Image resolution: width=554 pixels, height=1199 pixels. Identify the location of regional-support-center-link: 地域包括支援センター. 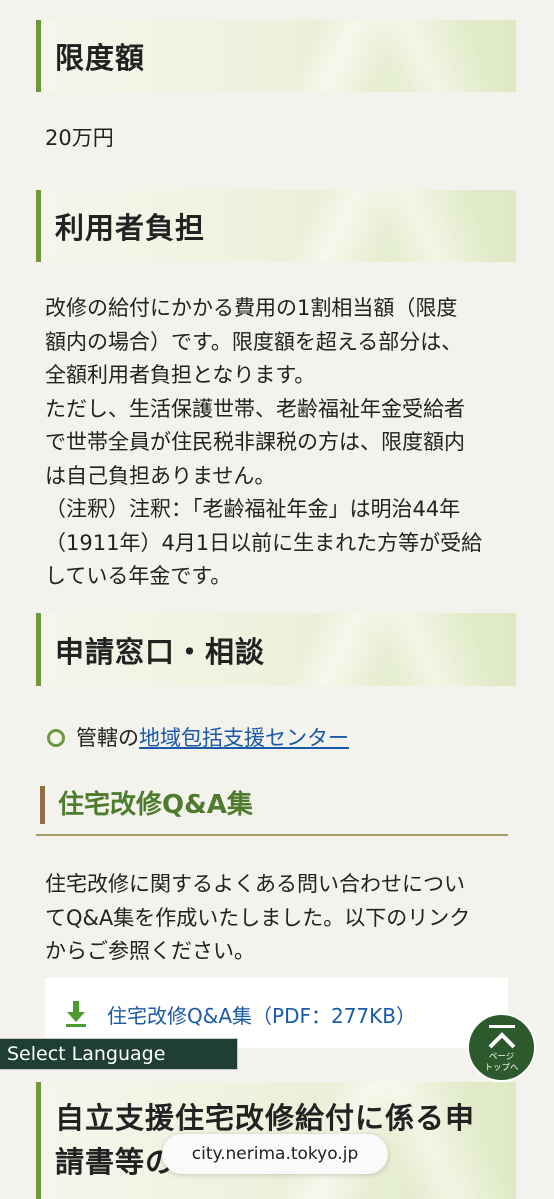
(244, 738).